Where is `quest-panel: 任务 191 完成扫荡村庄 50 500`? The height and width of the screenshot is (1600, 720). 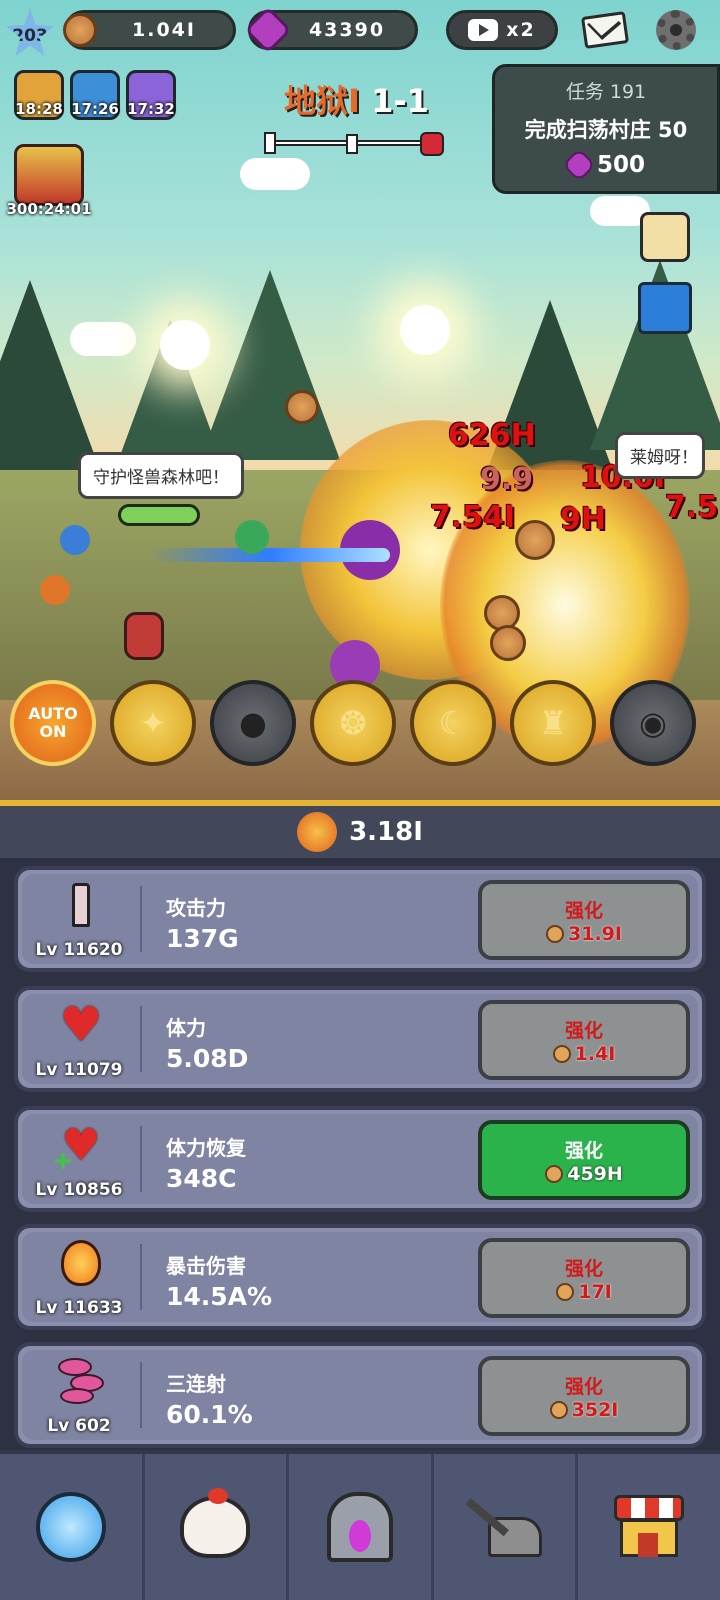
quest-panel: 任务 191 完成扫荡村庄 50 500 is located at coordinates (606, 129).